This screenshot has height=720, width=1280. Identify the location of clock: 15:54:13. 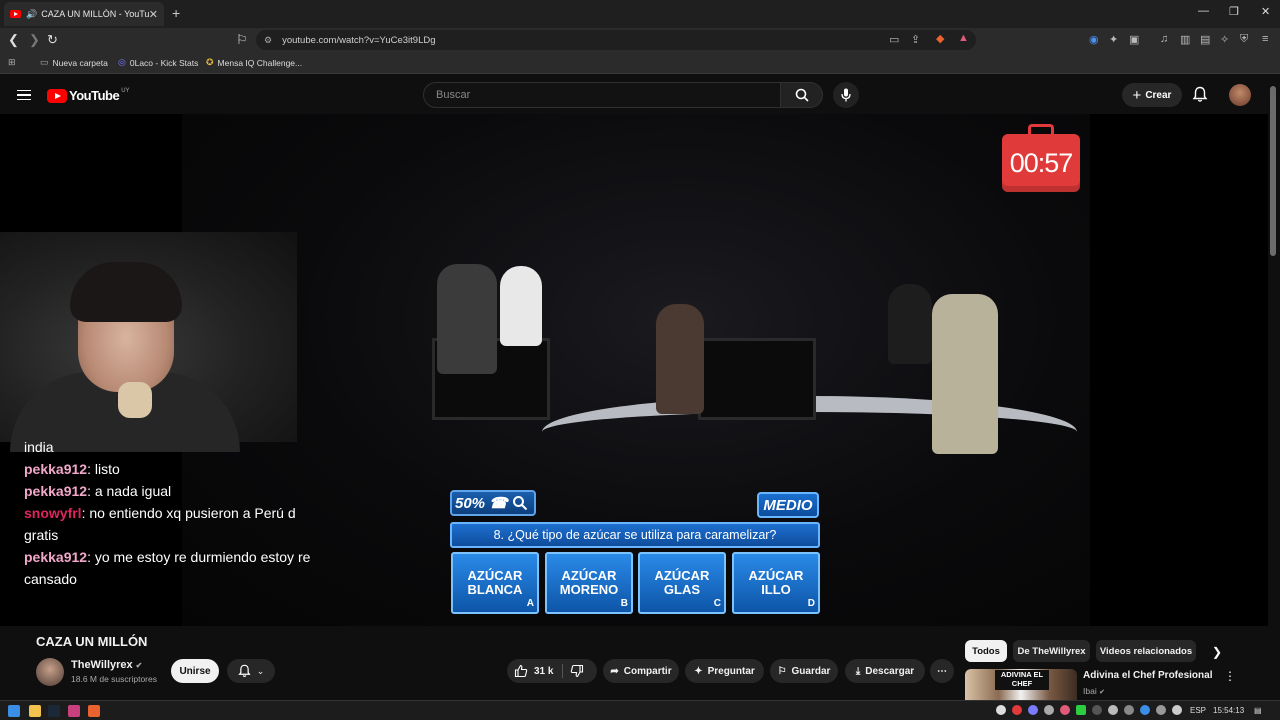
(1228, 710).